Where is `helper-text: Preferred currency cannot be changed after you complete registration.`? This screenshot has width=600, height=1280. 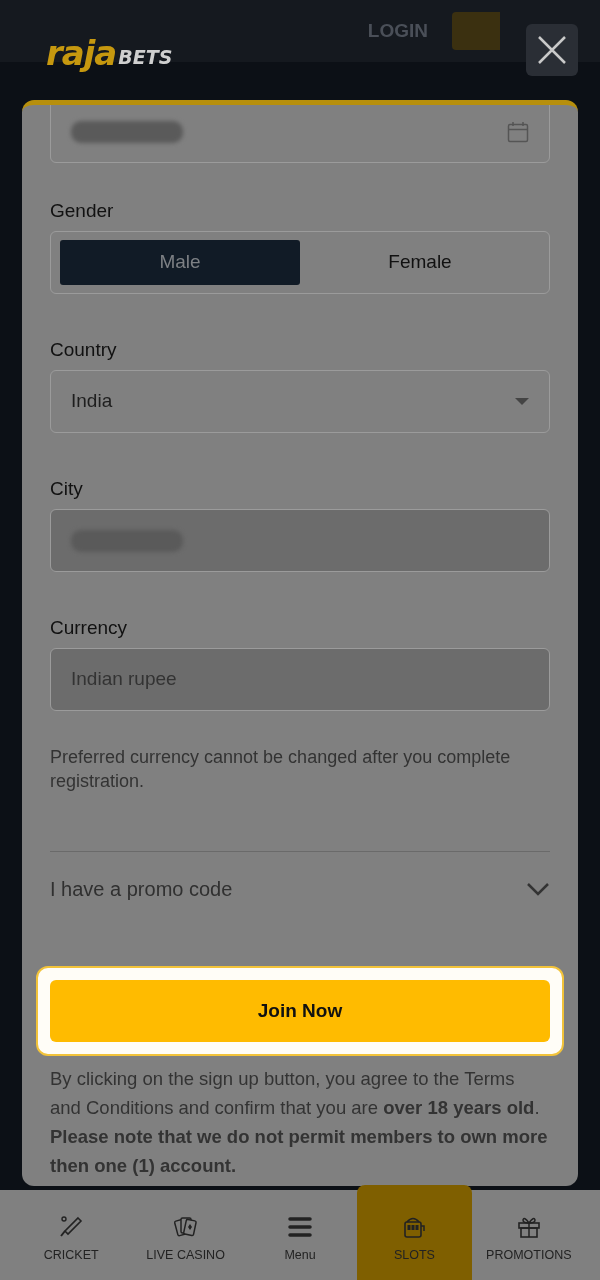
helper-text: Preferred currency cannot be changed after you complete registration. is located at coordinates (281, 769).